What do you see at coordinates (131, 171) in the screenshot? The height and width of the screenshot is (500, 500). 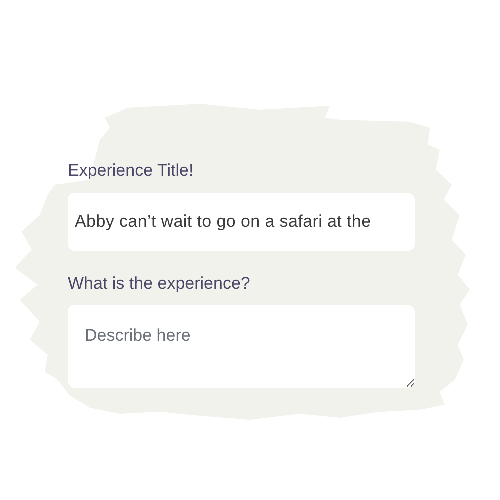 I see `field-label: Experience Title!` at bounding box center [131, 171].